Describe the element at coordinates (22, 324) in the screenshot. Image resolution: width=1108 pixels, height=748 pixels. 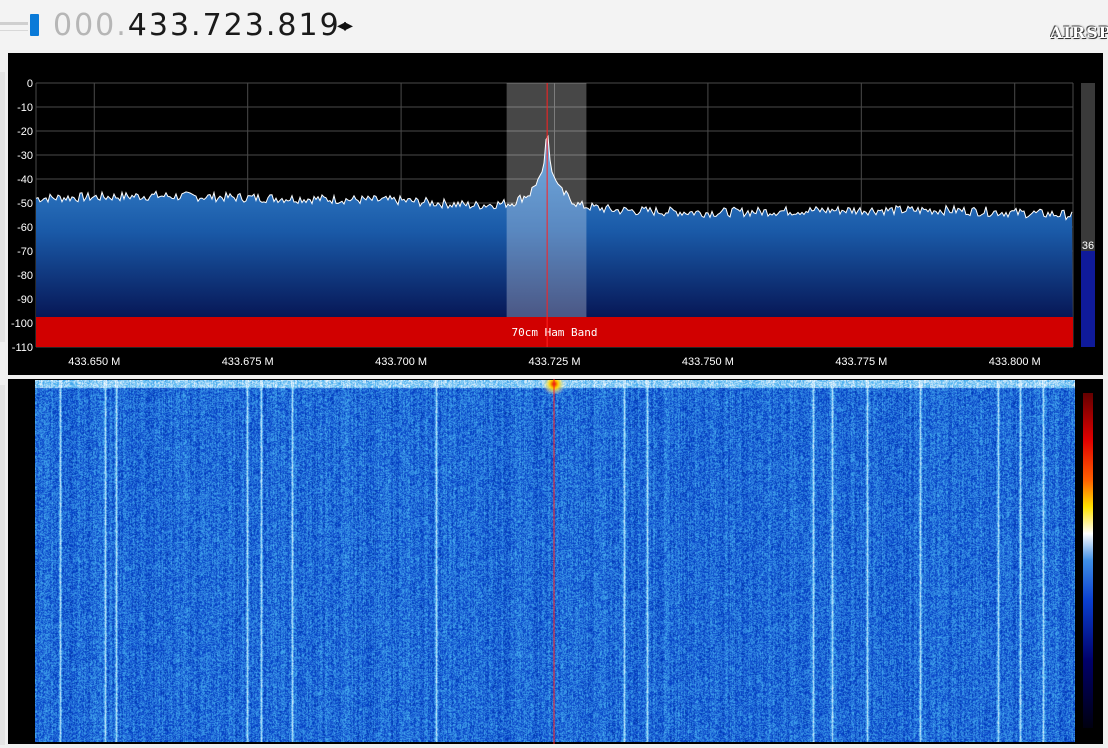
I see `y-tick-label: -100` at that location.